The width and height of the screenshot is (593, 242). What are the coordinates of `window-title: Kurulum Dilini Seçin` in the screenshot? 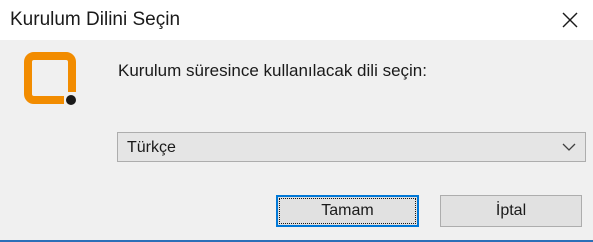 It's located at (95, 19).